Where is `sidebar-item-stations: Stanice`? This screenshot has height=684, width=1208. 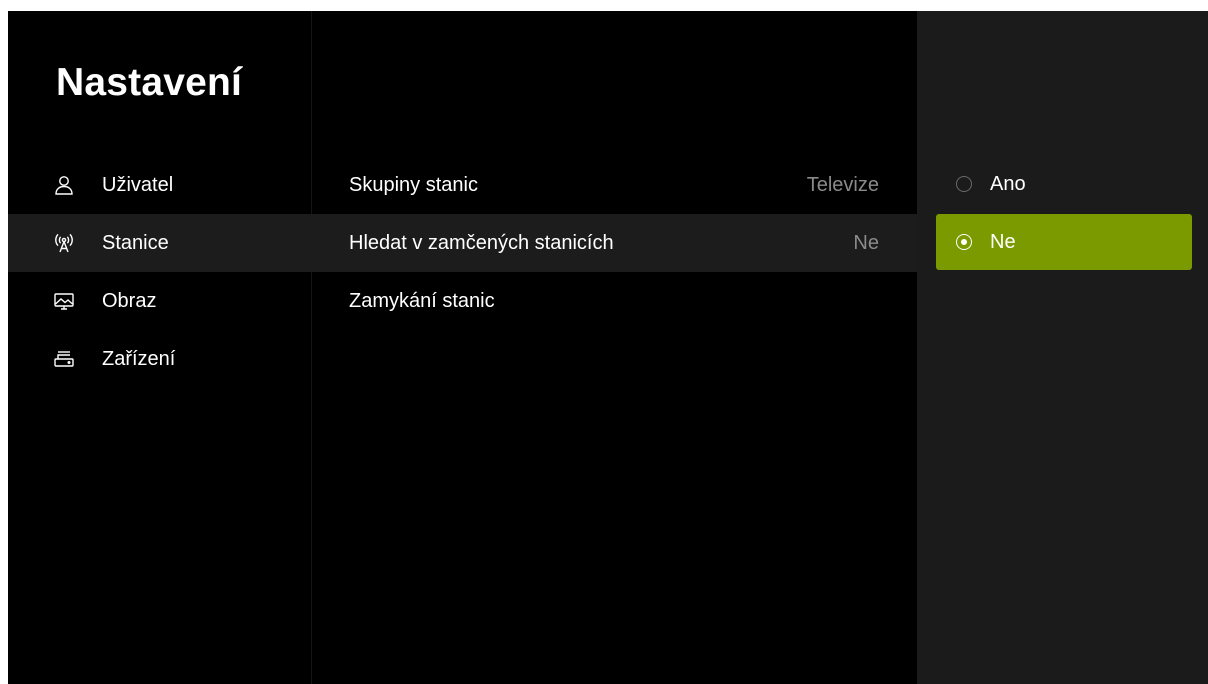 sidebar-item-stations: Stanice is located at coordinates (160, 243).